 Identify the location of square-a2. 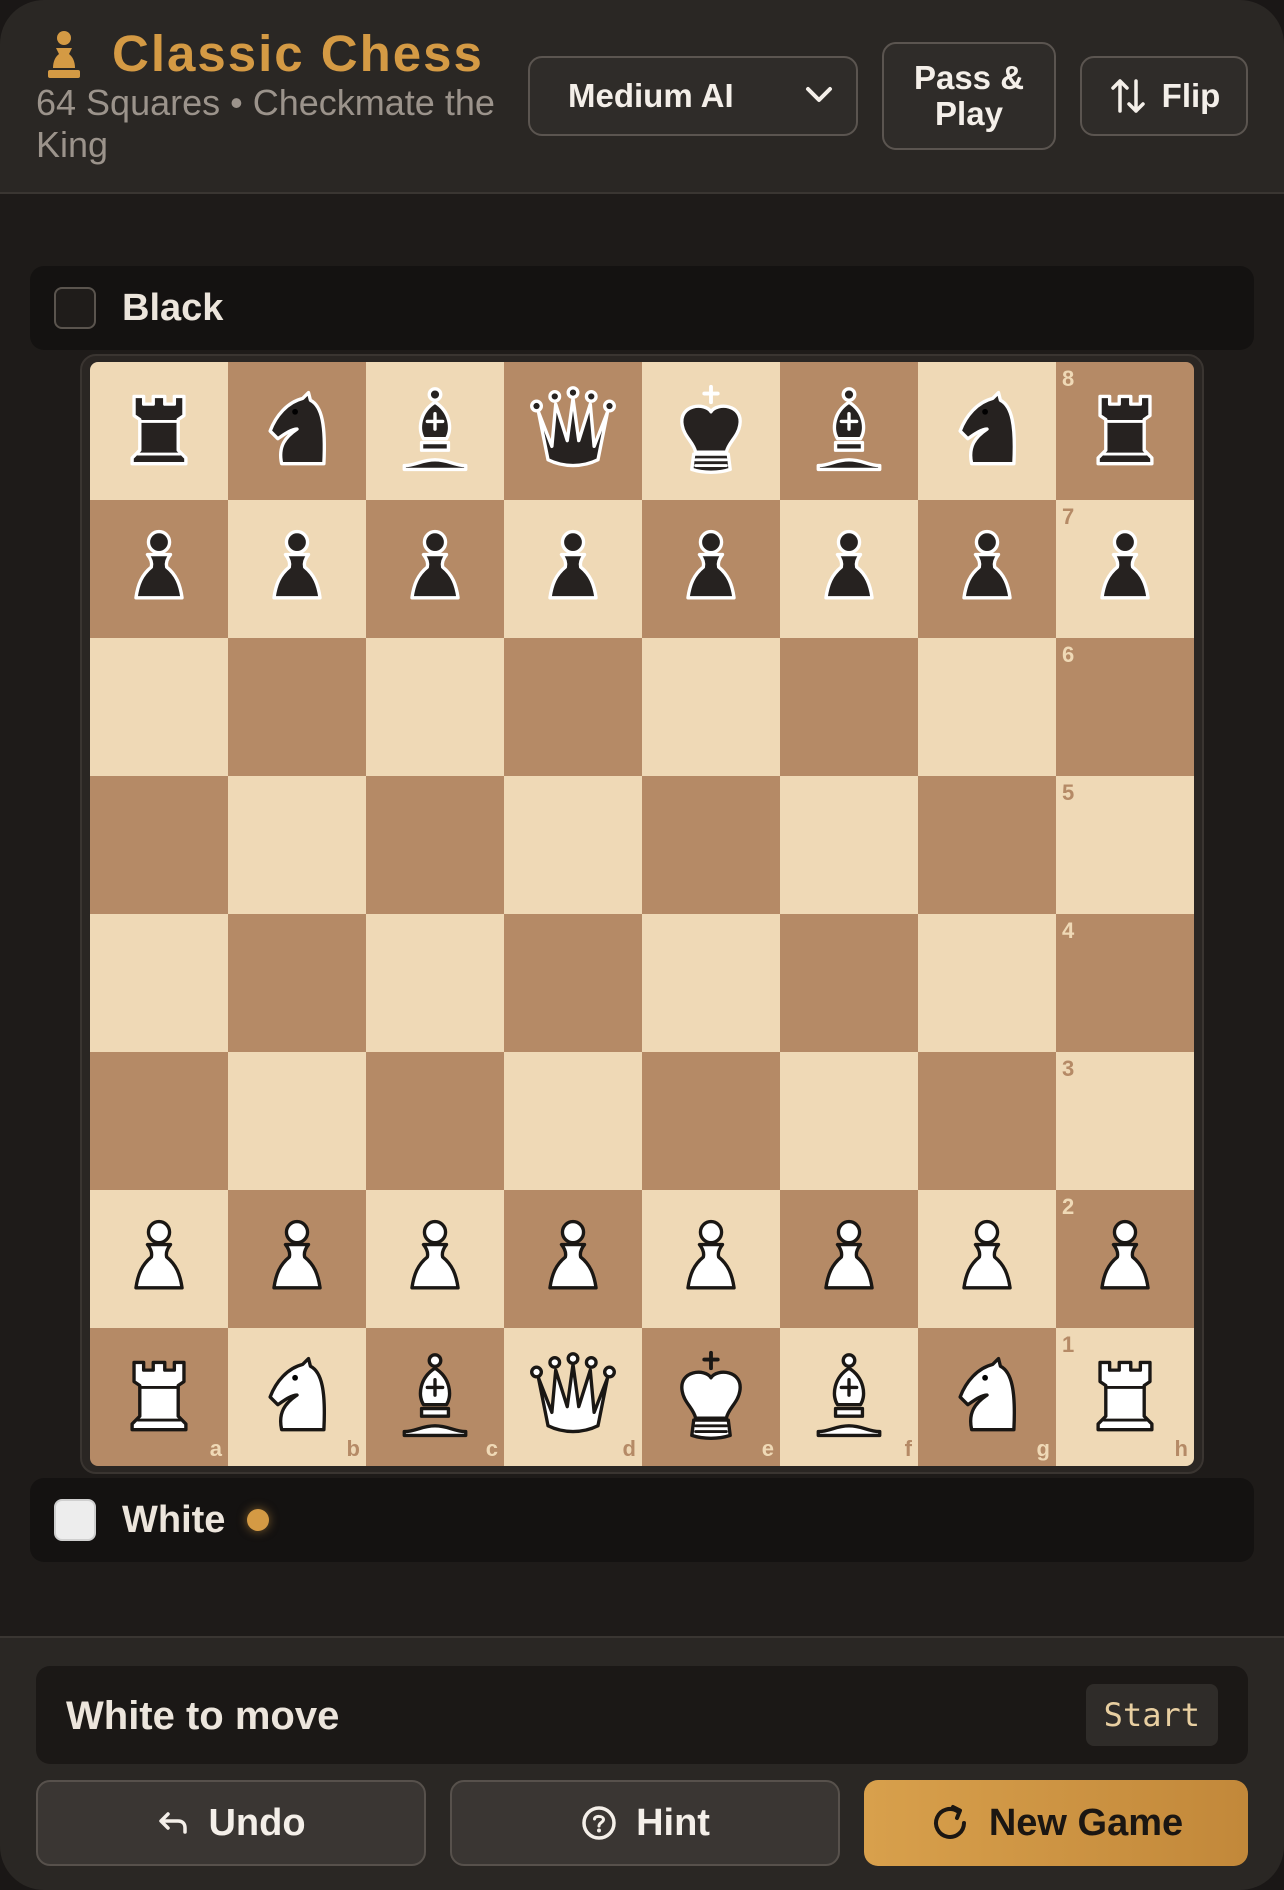
(159, 1259).